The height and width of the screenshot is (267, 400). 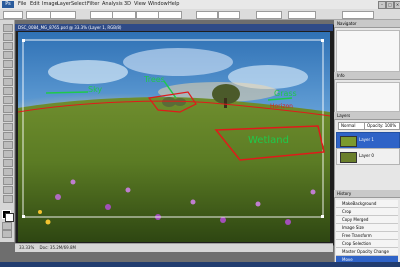 What do you see at coordinates (8, 118) in the screenshot?
I see `eraser-tool-icon` at bounding box center [8, 118].